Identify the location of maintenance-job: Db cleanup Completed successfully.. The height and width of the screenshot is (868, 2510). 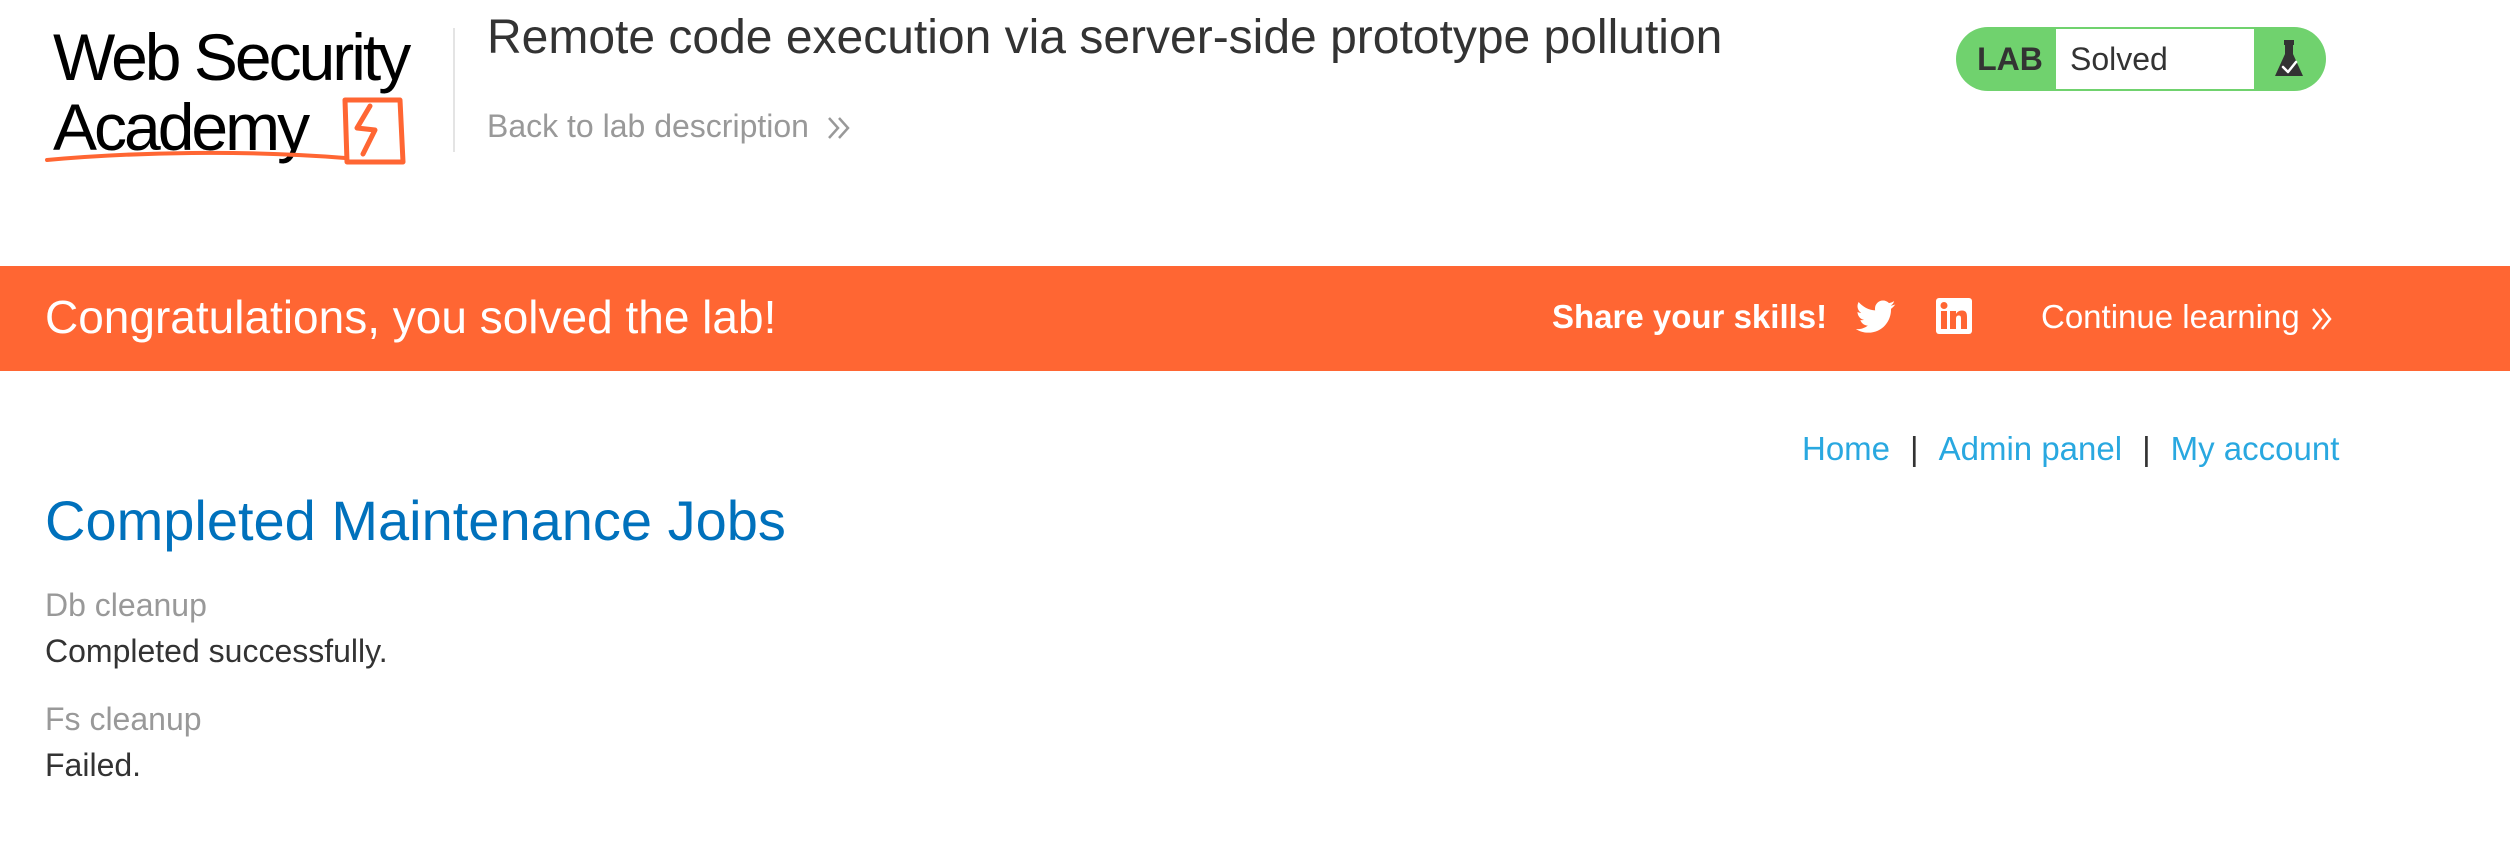
(216, 628).